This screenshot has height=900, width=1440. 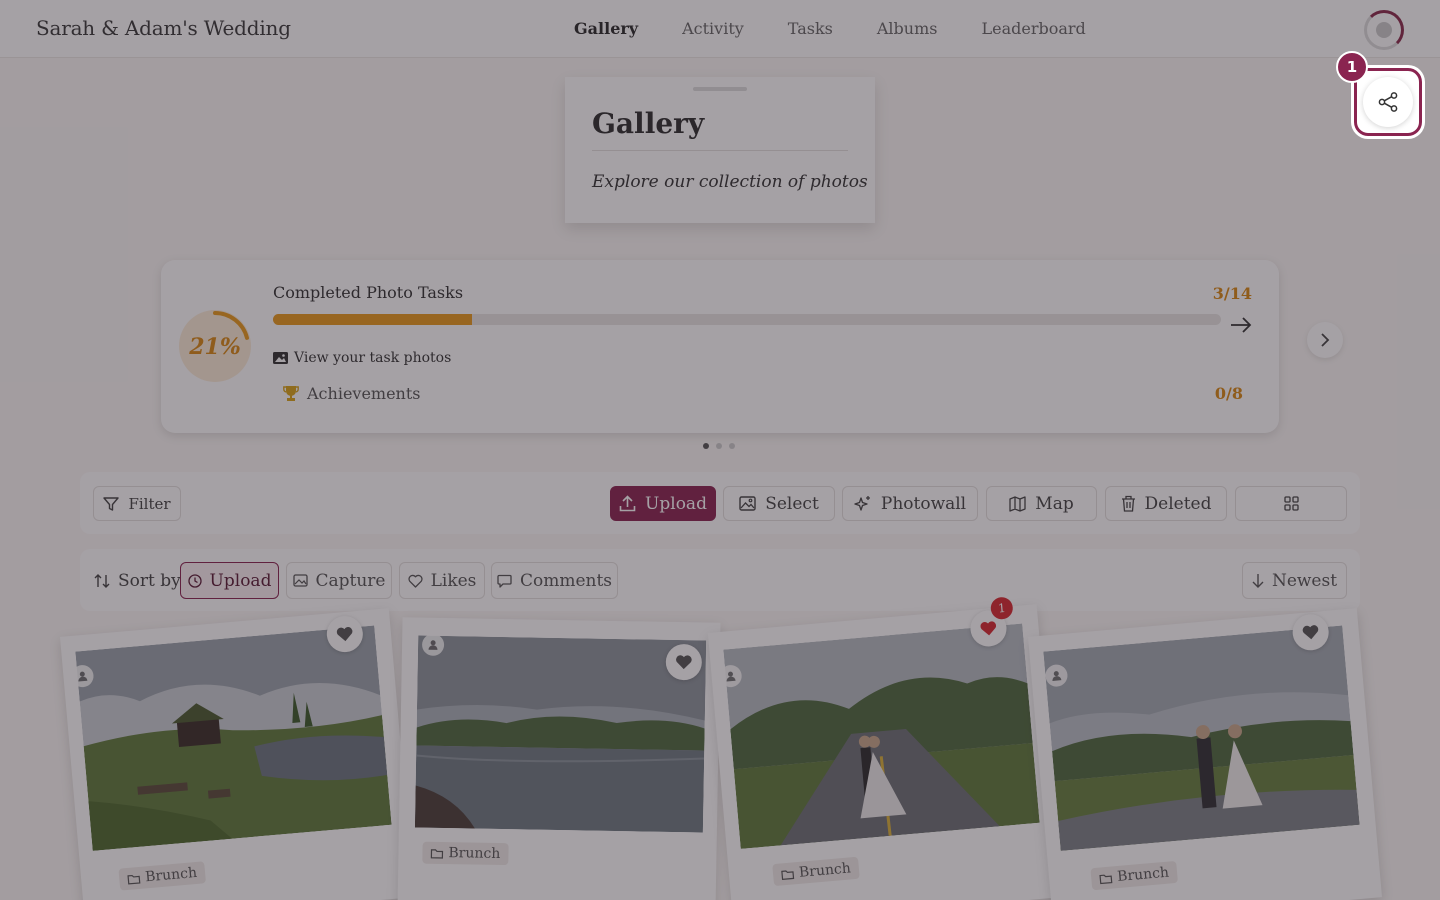 I want to click on tour-step-badge: 1, so click(x=1352, y=67).